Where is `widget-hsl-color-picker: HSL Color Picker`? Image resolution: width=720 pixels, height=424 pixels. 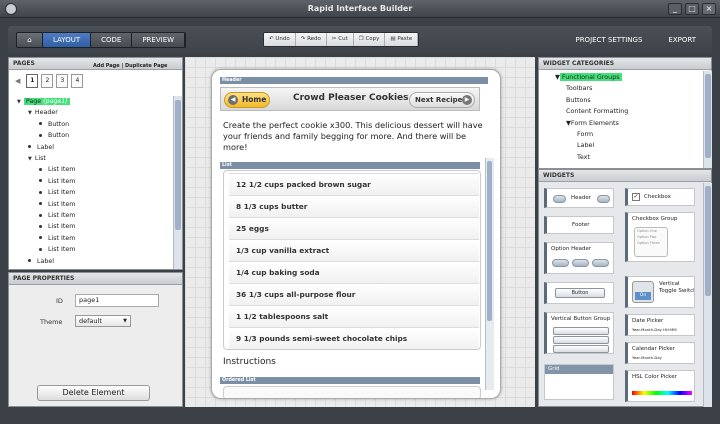 widget-hsl-color-picker: HSL Color Picker is located at coordinates (660, 386).